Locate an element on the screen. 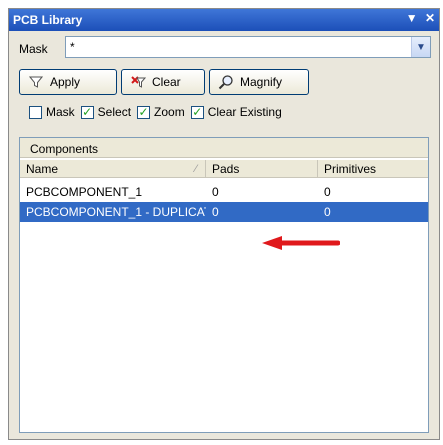 This screenshot has width=443, height=445. column-header-name: Name ⁄ is located at coordinates (113, 169).